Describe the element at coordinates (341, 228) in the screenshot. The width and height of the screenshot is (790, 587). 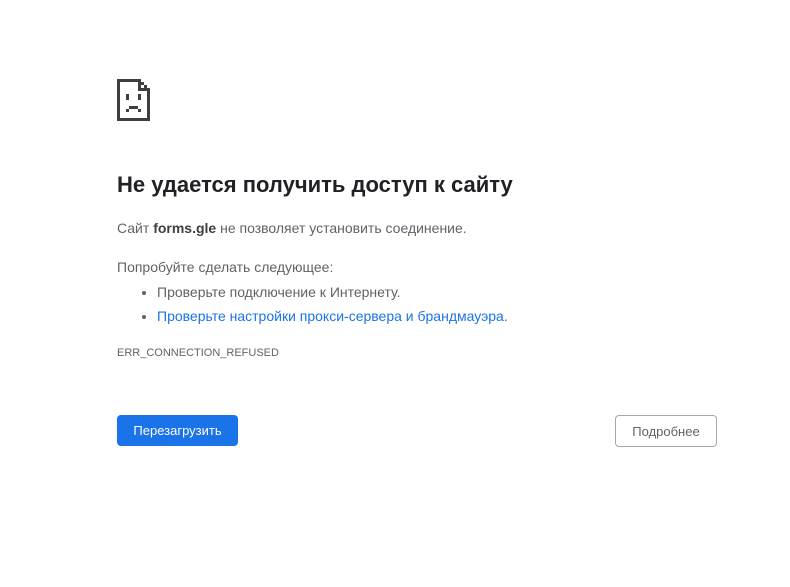
I see `summary-suffix: не позволяет установить соединение.` at that location.